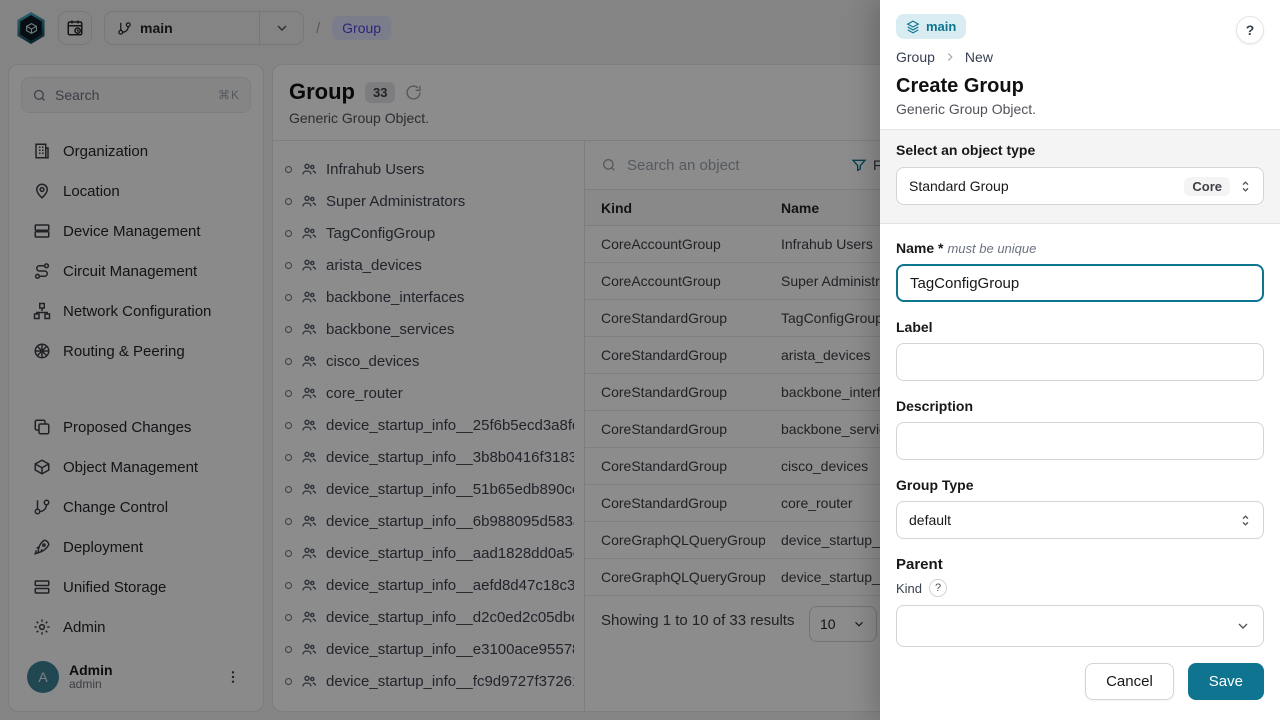 This screenshot has width=1280, height=720. Describe the element at coordinates (1080, 57) in the screenshot. I see `drawer-breadcrumb: Group New` at that location.